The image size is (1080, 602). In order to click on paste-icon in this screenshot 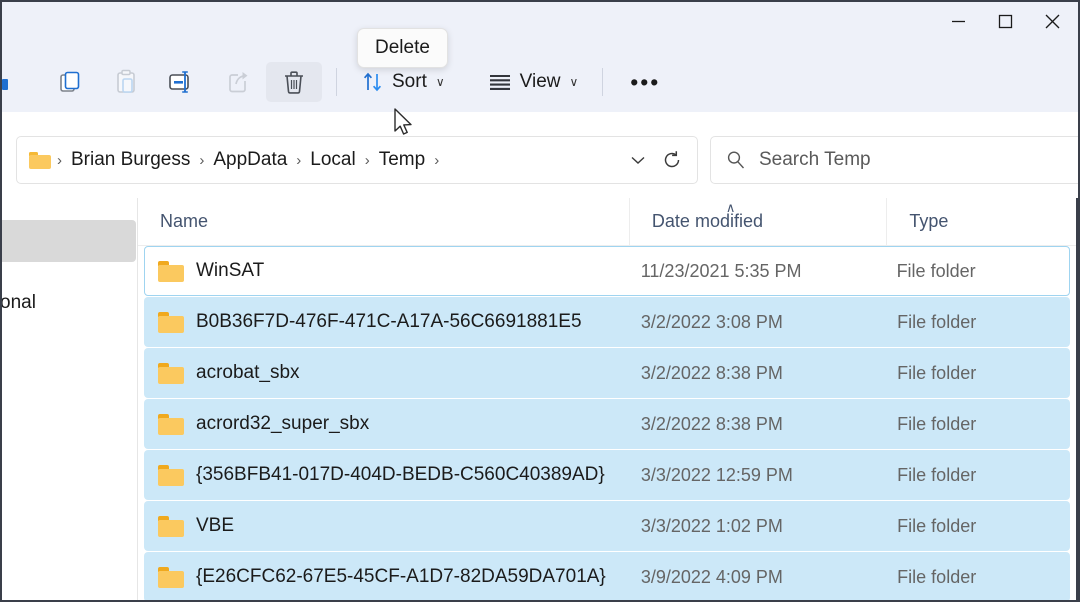, I will do `click(126, 81)`.